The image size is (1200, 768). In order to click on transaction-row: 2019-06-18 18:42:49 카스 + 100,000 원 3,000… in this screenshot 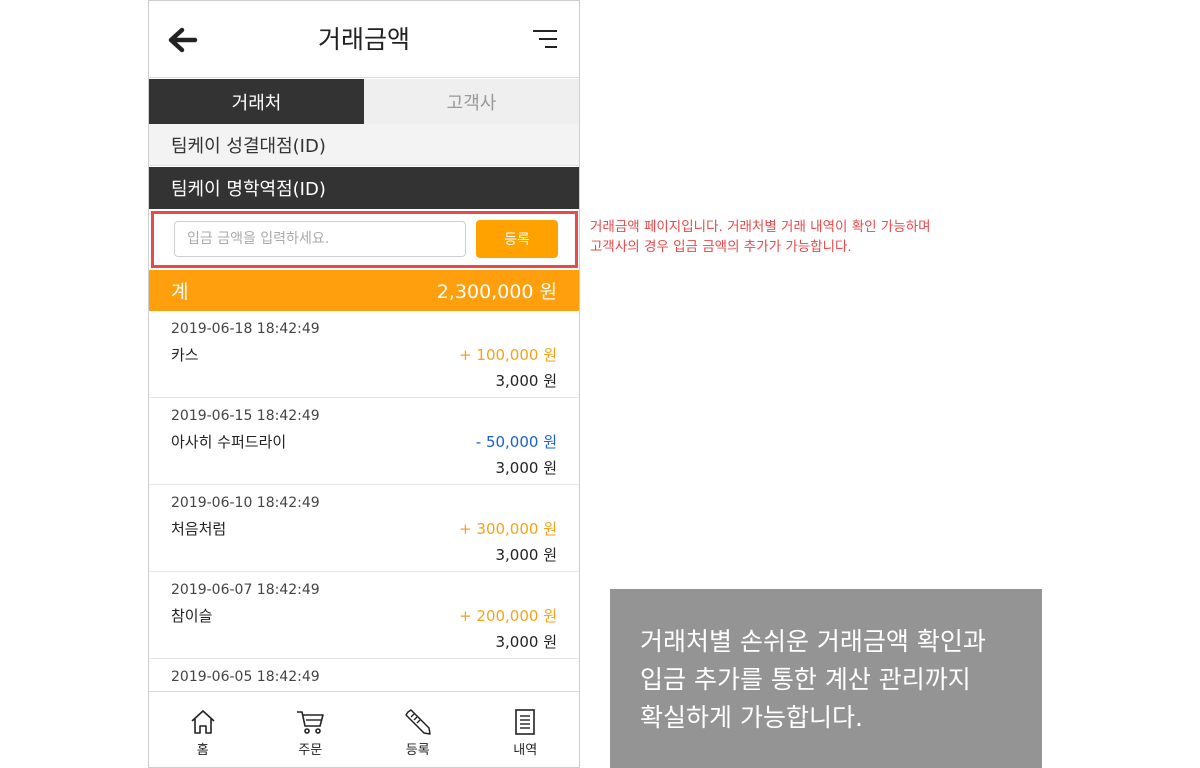, I will do `click(364, 354)`.